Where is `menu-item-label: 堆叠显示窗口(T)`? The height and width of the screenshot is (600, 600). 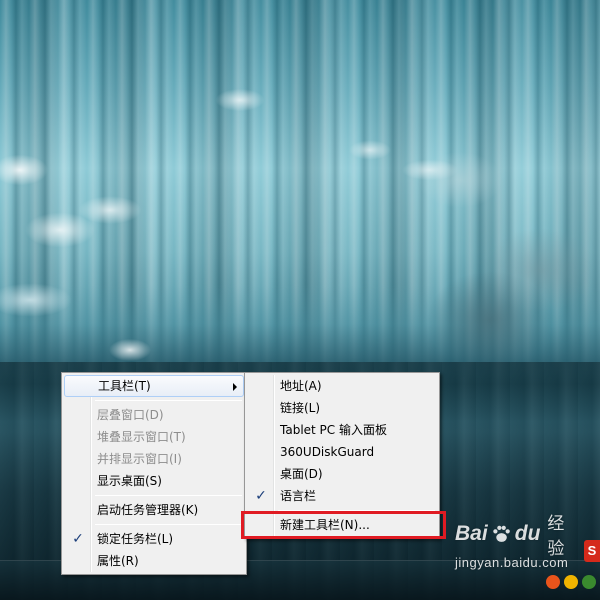 menu-item-label: 堆叠显示窗口(T) is located at coordinates (141, 437).